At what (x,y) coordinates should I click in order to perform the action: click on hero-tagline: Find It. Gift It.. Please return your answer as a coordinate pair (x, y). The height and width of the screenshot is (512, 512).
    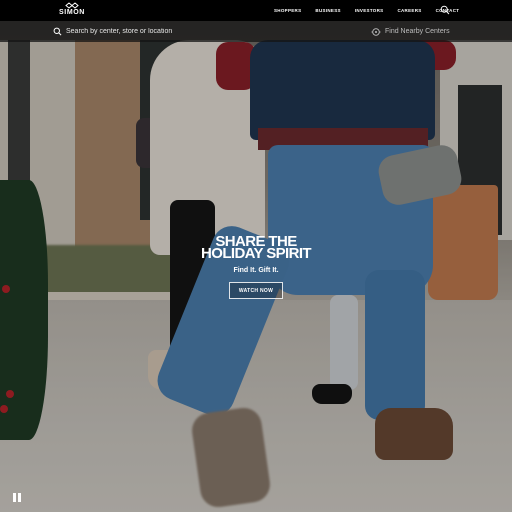
    Looking at the image, I should click on (256, 270).